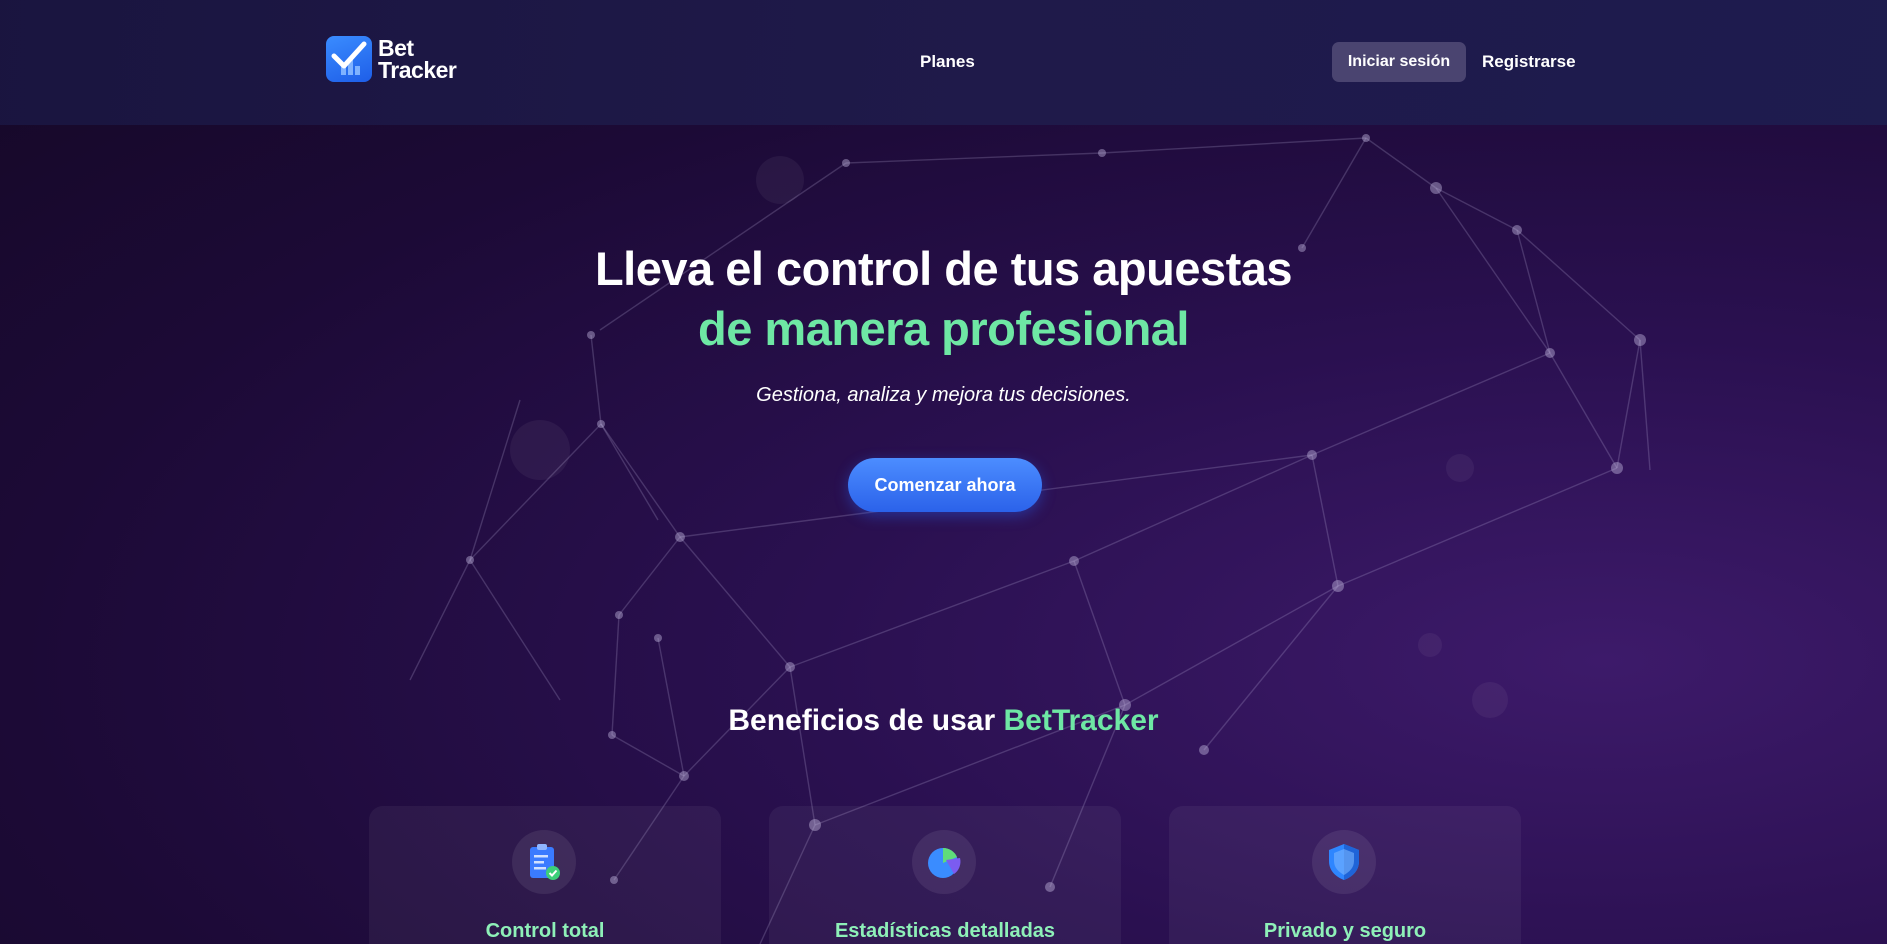  I want to click on bettracker-logo: Bet Tracker, so click(391, 59).